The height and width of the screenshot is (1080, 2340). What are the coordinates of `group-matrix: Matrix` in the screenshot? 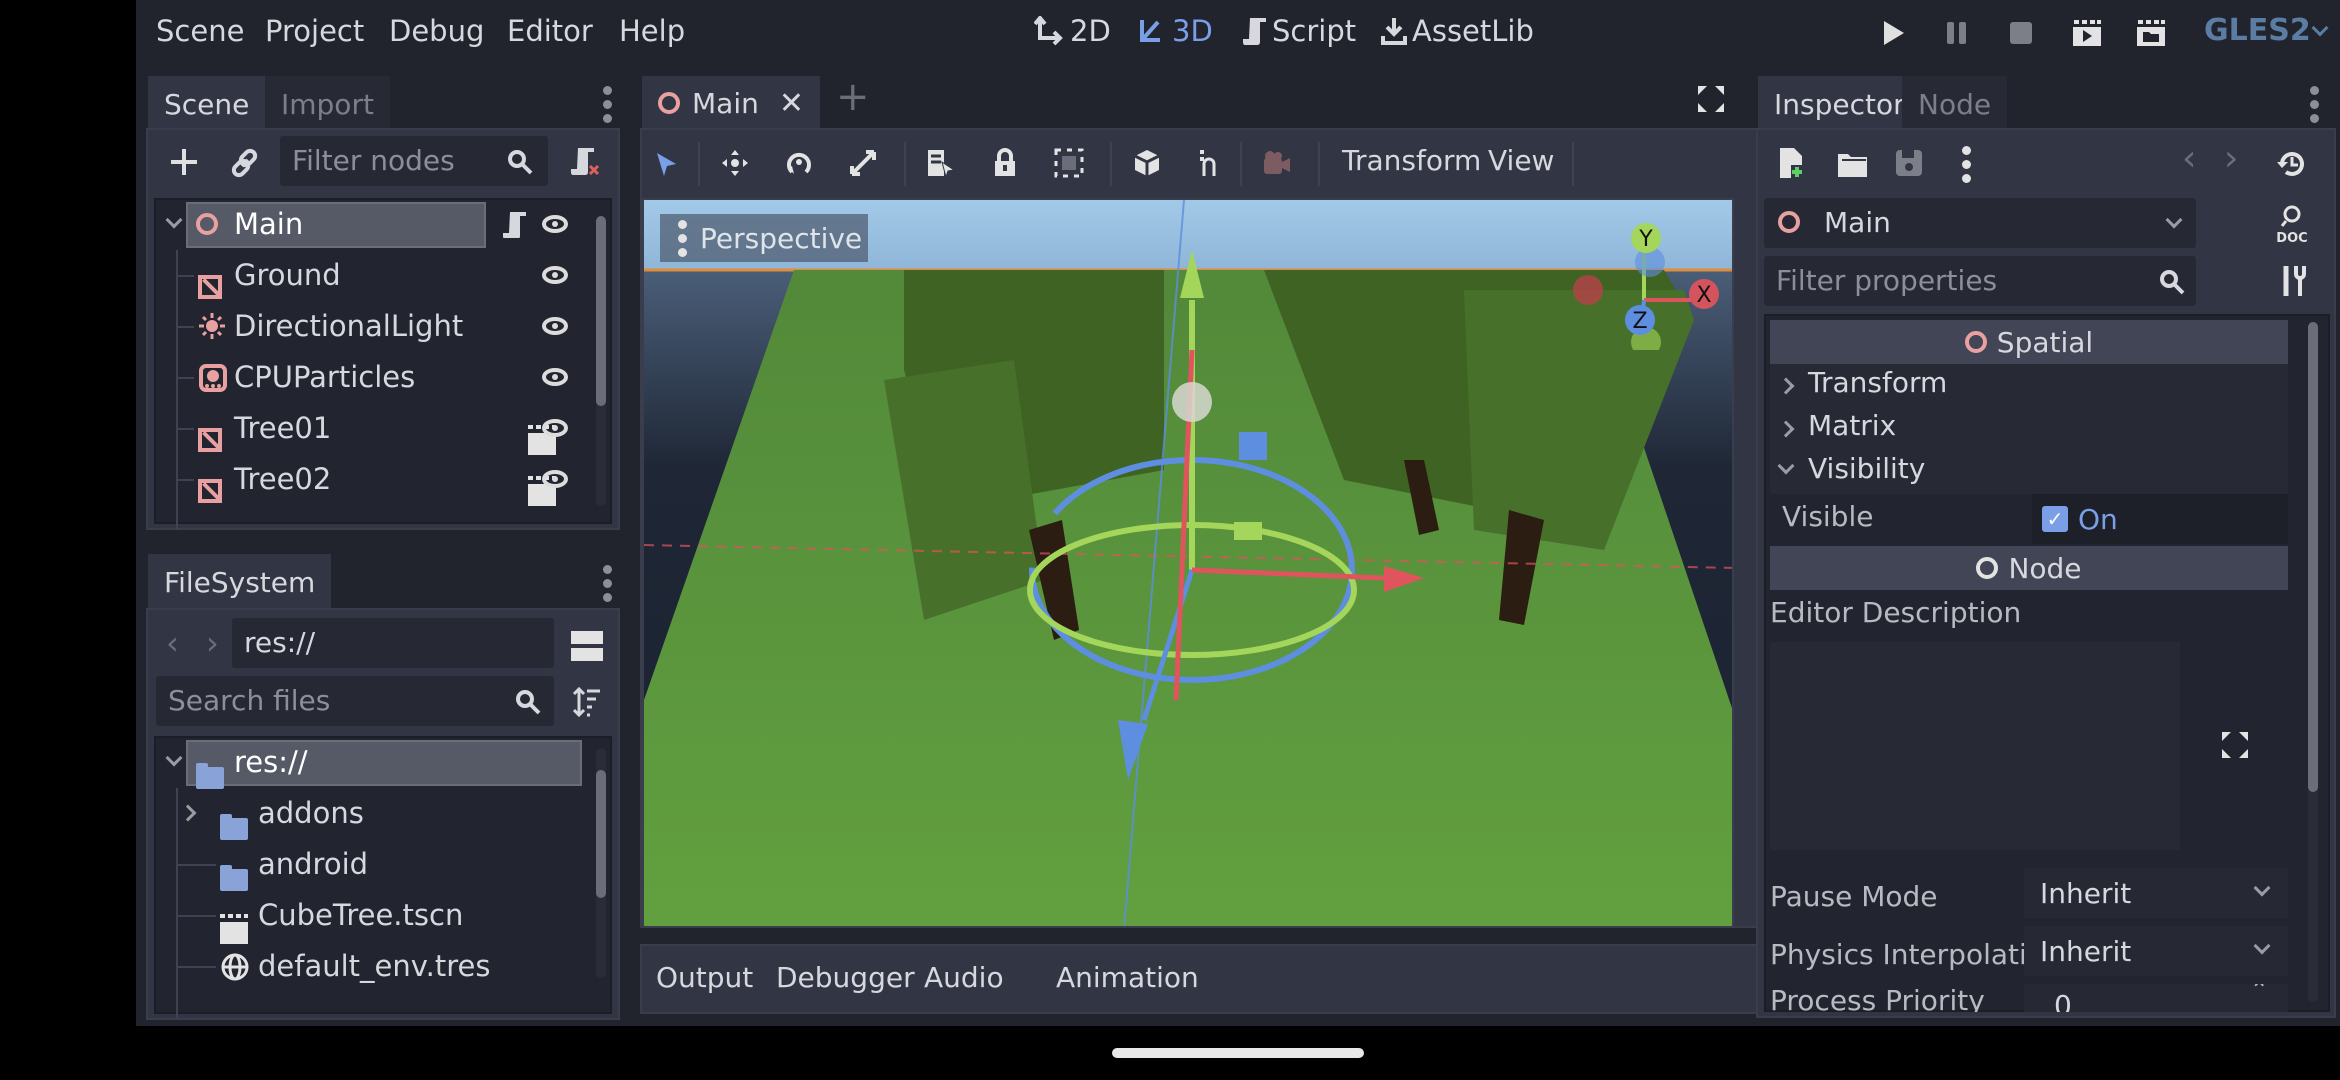 It's located at (1836, 425).